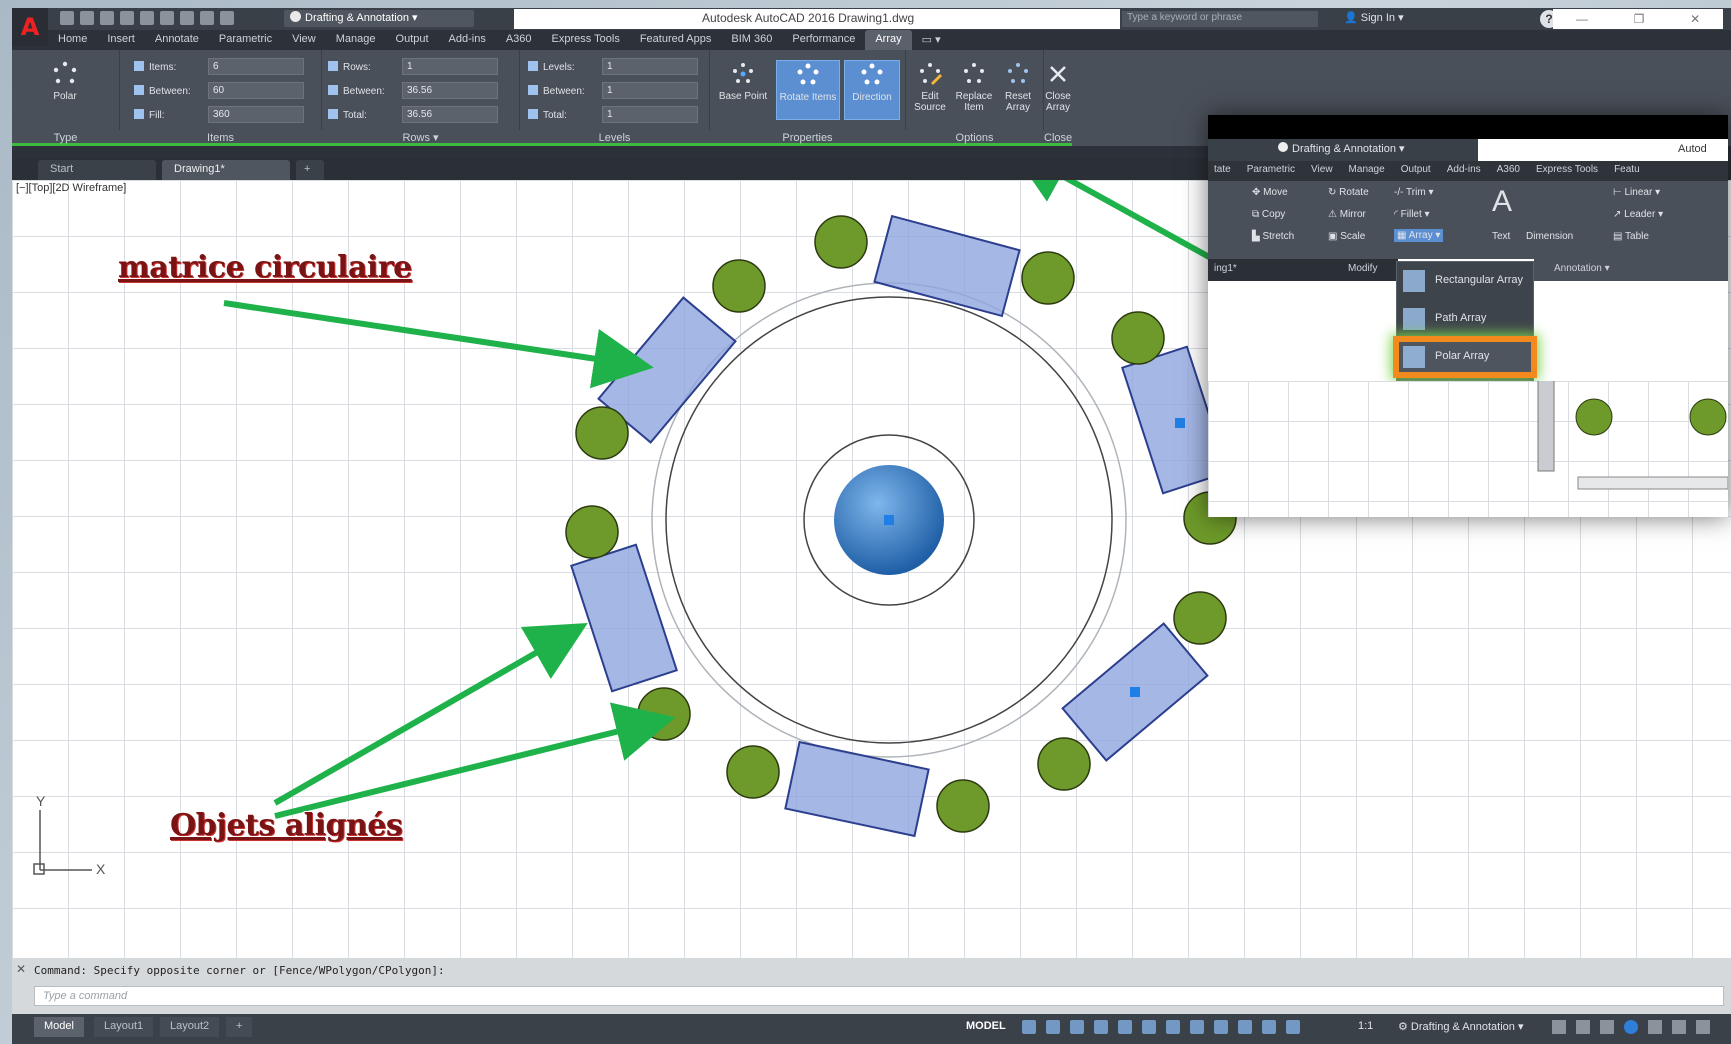 The image size is (1731, 1044). Describe the element at coordinates (256, 66) in the screenshot. I see `items-count-input: 6` at that location.